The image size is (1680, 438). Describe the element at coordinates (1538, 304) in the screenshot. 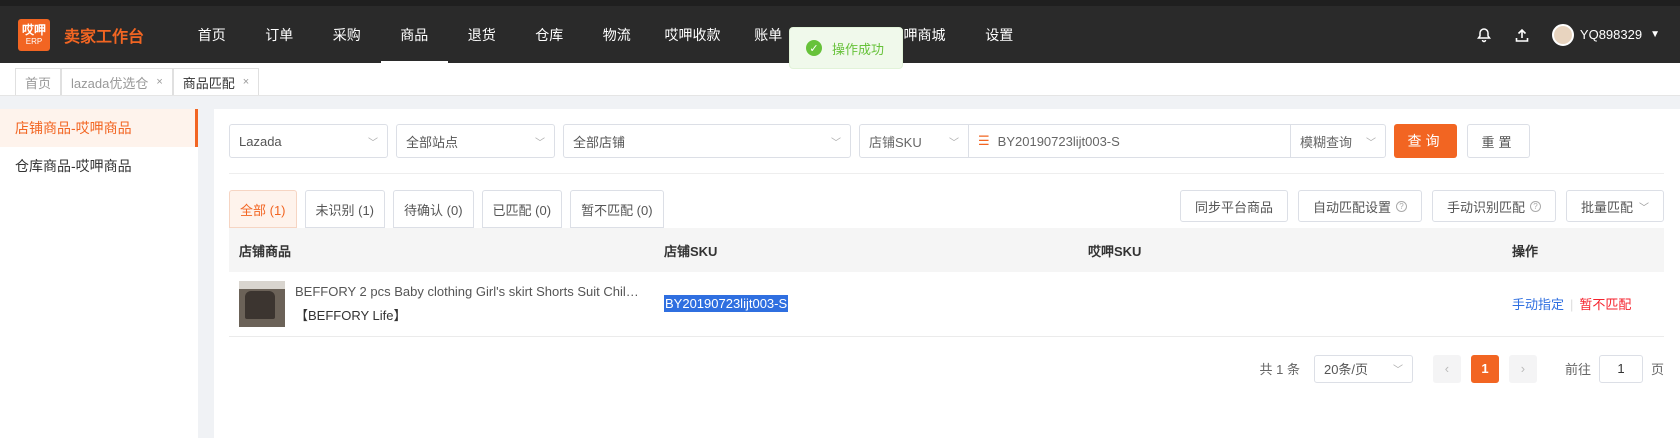

I see `manual-assign-link: 手动指定` at that location.